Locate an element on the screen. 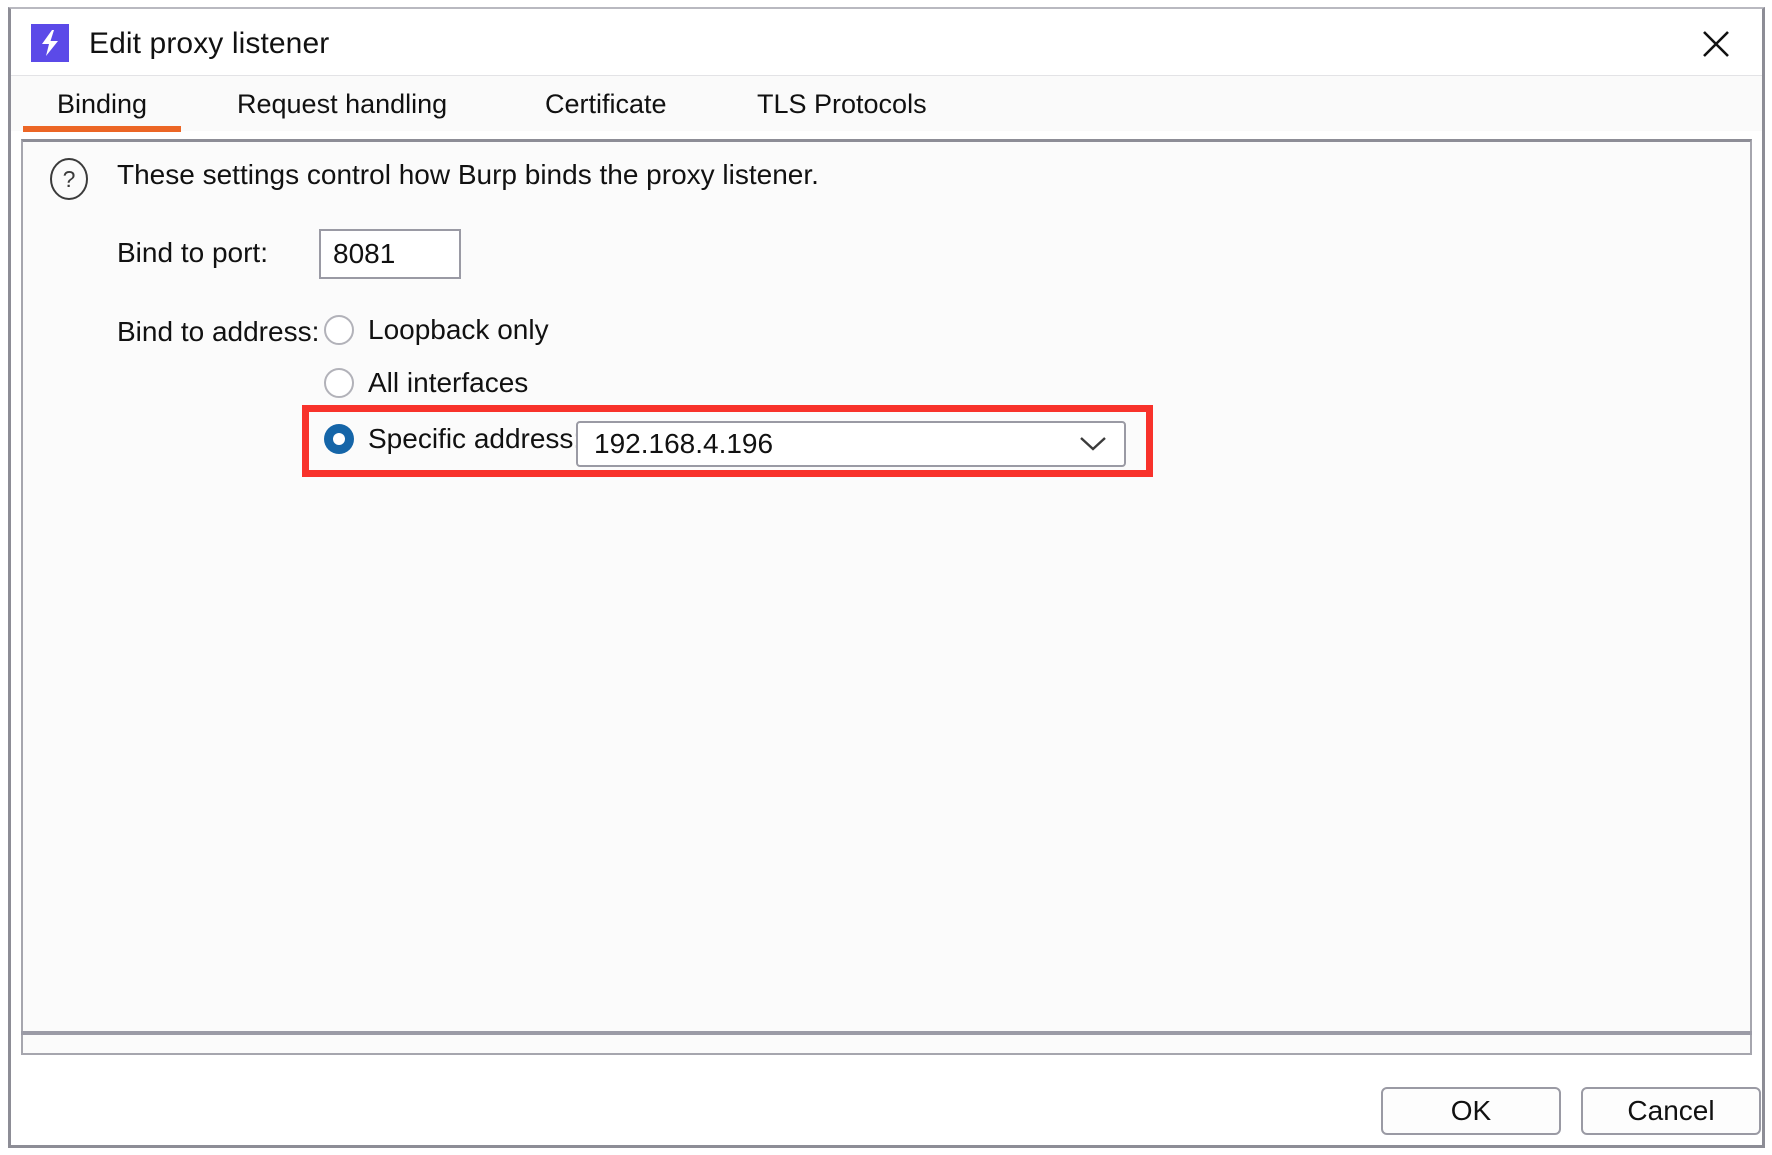 The width and height of the screenshot is (1772, 1155). chevron-down-icon is located at coordinates (1093, 444).